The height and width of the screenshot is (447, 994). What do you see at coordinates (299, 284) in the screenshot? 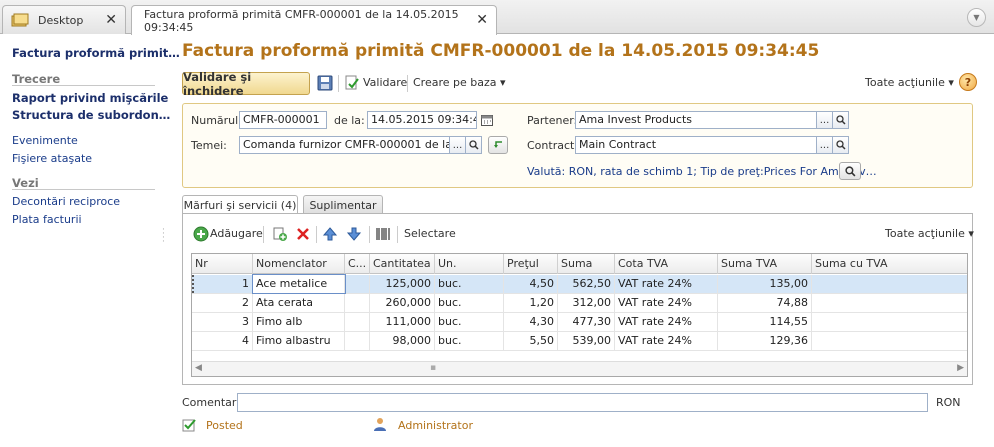
I see `table-cell: Ace metalice` at bounding box center [299, 284].